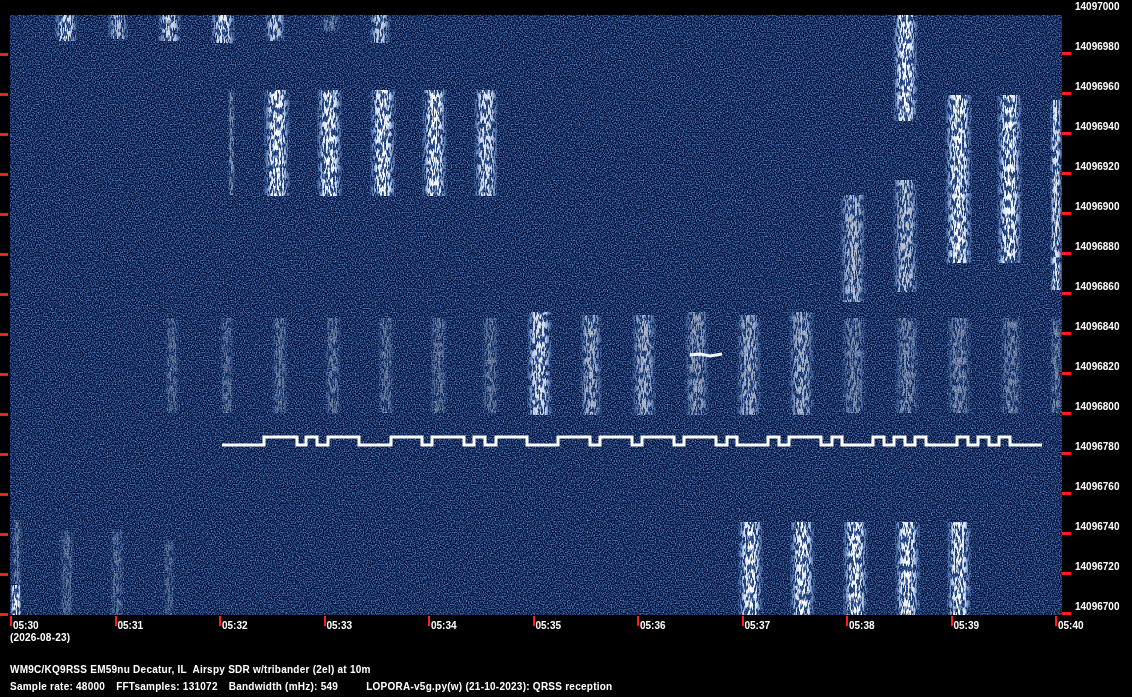 The image size is (1132, 697). Describe the element at coordinates (190, 670) in the screenshot. I see `station-info: WM9C/KQ9RSS EM59nu Decatur, IL Airspy SDR w/tribander (2el) at 10m` at that location.